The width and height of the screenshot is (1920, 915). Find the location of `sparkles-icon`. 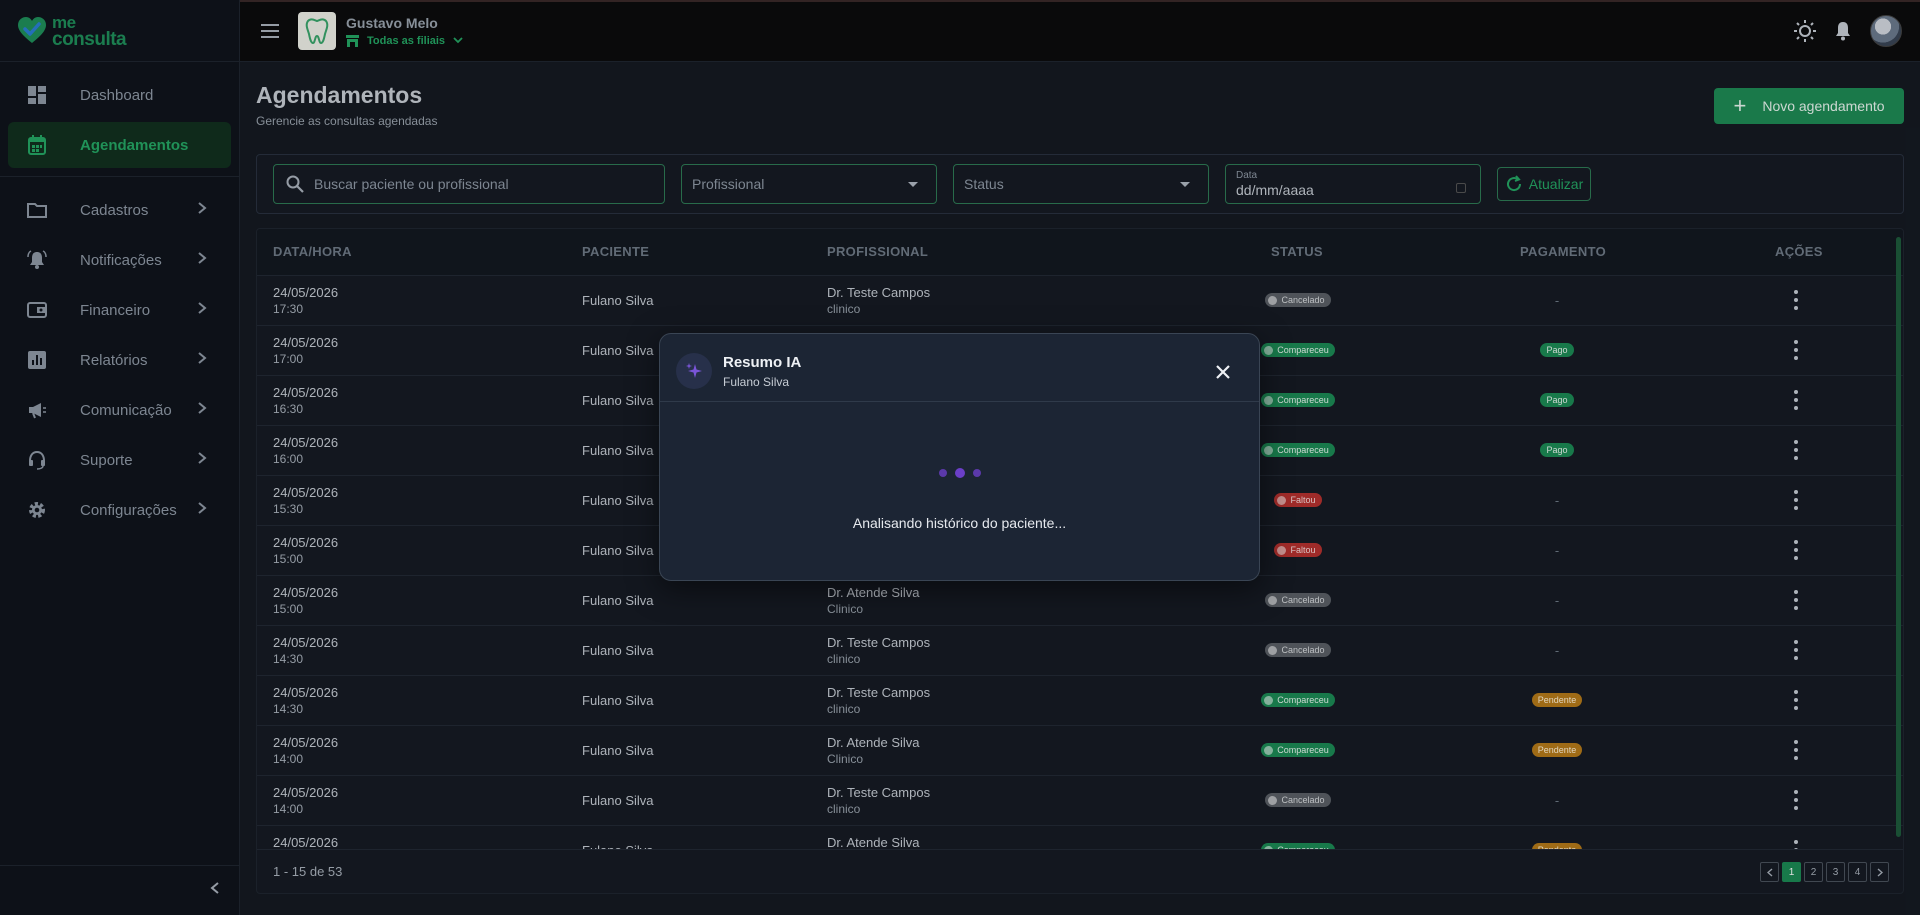

sparkles-icon is located at coordinates (694, 371).